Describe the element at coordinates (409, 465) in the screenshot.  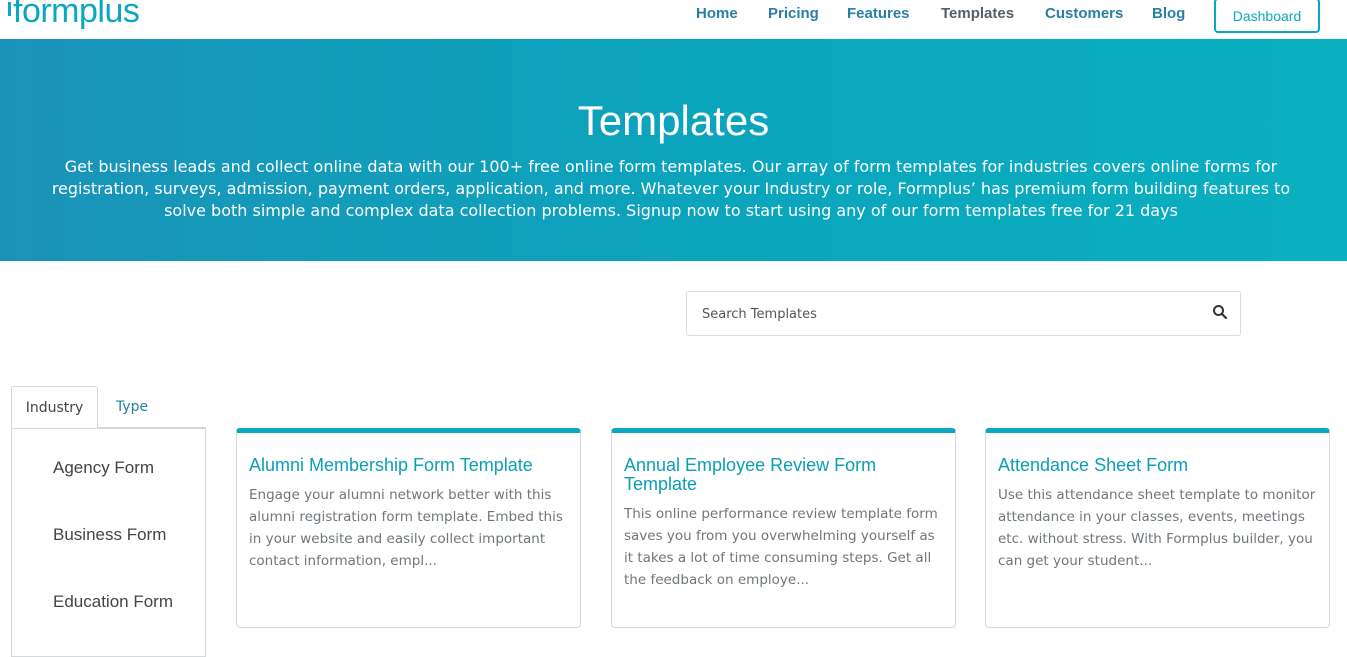
I see `card-title: Alumni Membership Form Template` at that location.